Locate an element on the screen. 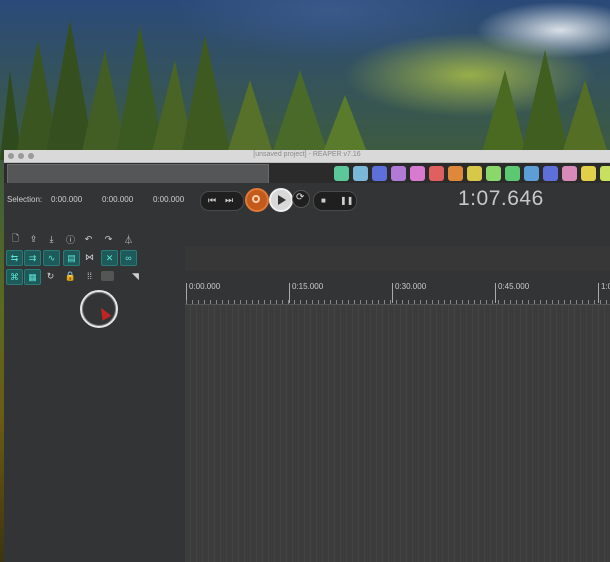 The height and width of the screenshot is (562, 610). title-bar: [unsaved project] - REAPER v7.16 is located at coordinates (307, 156).